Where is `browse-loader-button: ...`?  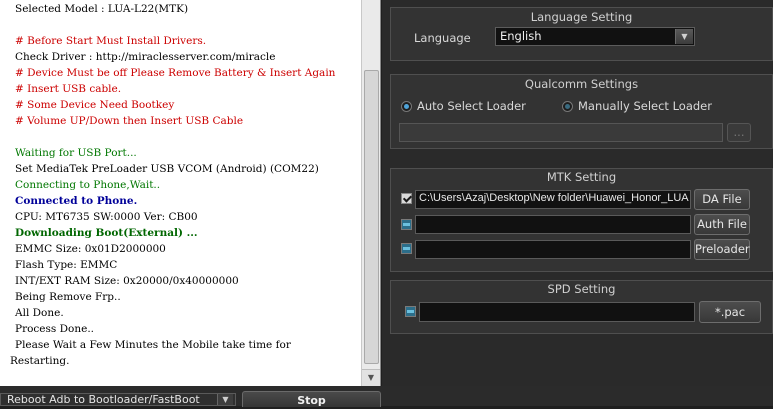 browse-loader-button: ... is located at coordinates (739, 132).